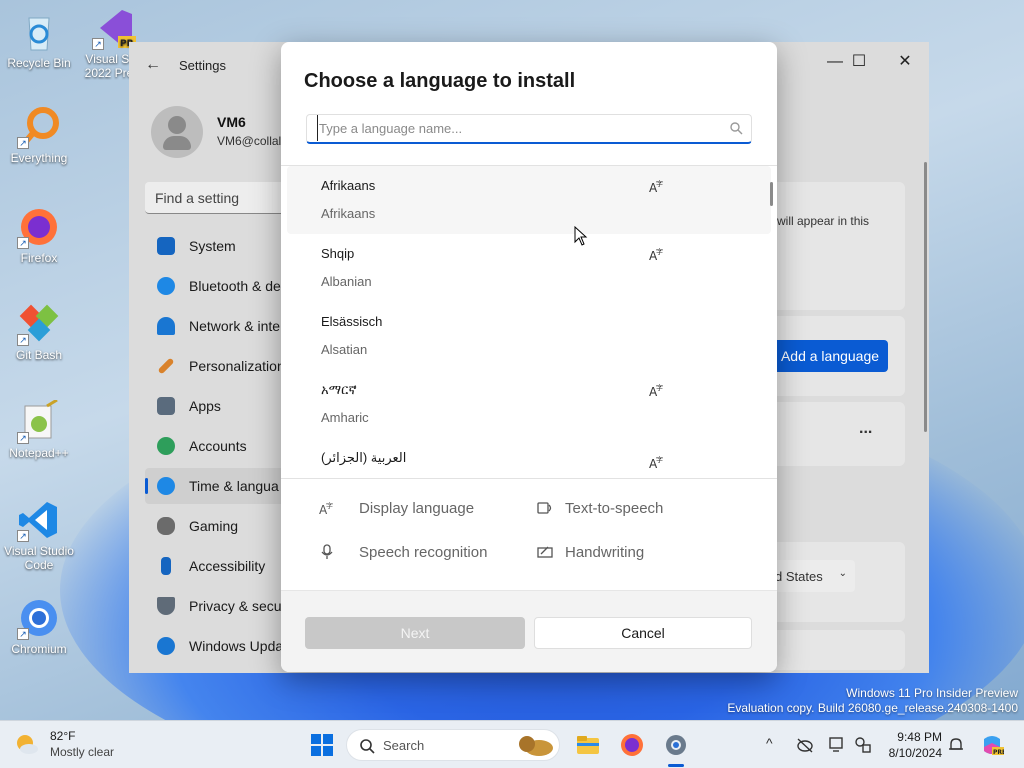 Image resolution: width=1024 pixels, height=768 pixels. What do you see at coordinates (166, 286) in the screenshot?
I see `bluetooth-icon` at bounding box center [166, 286].